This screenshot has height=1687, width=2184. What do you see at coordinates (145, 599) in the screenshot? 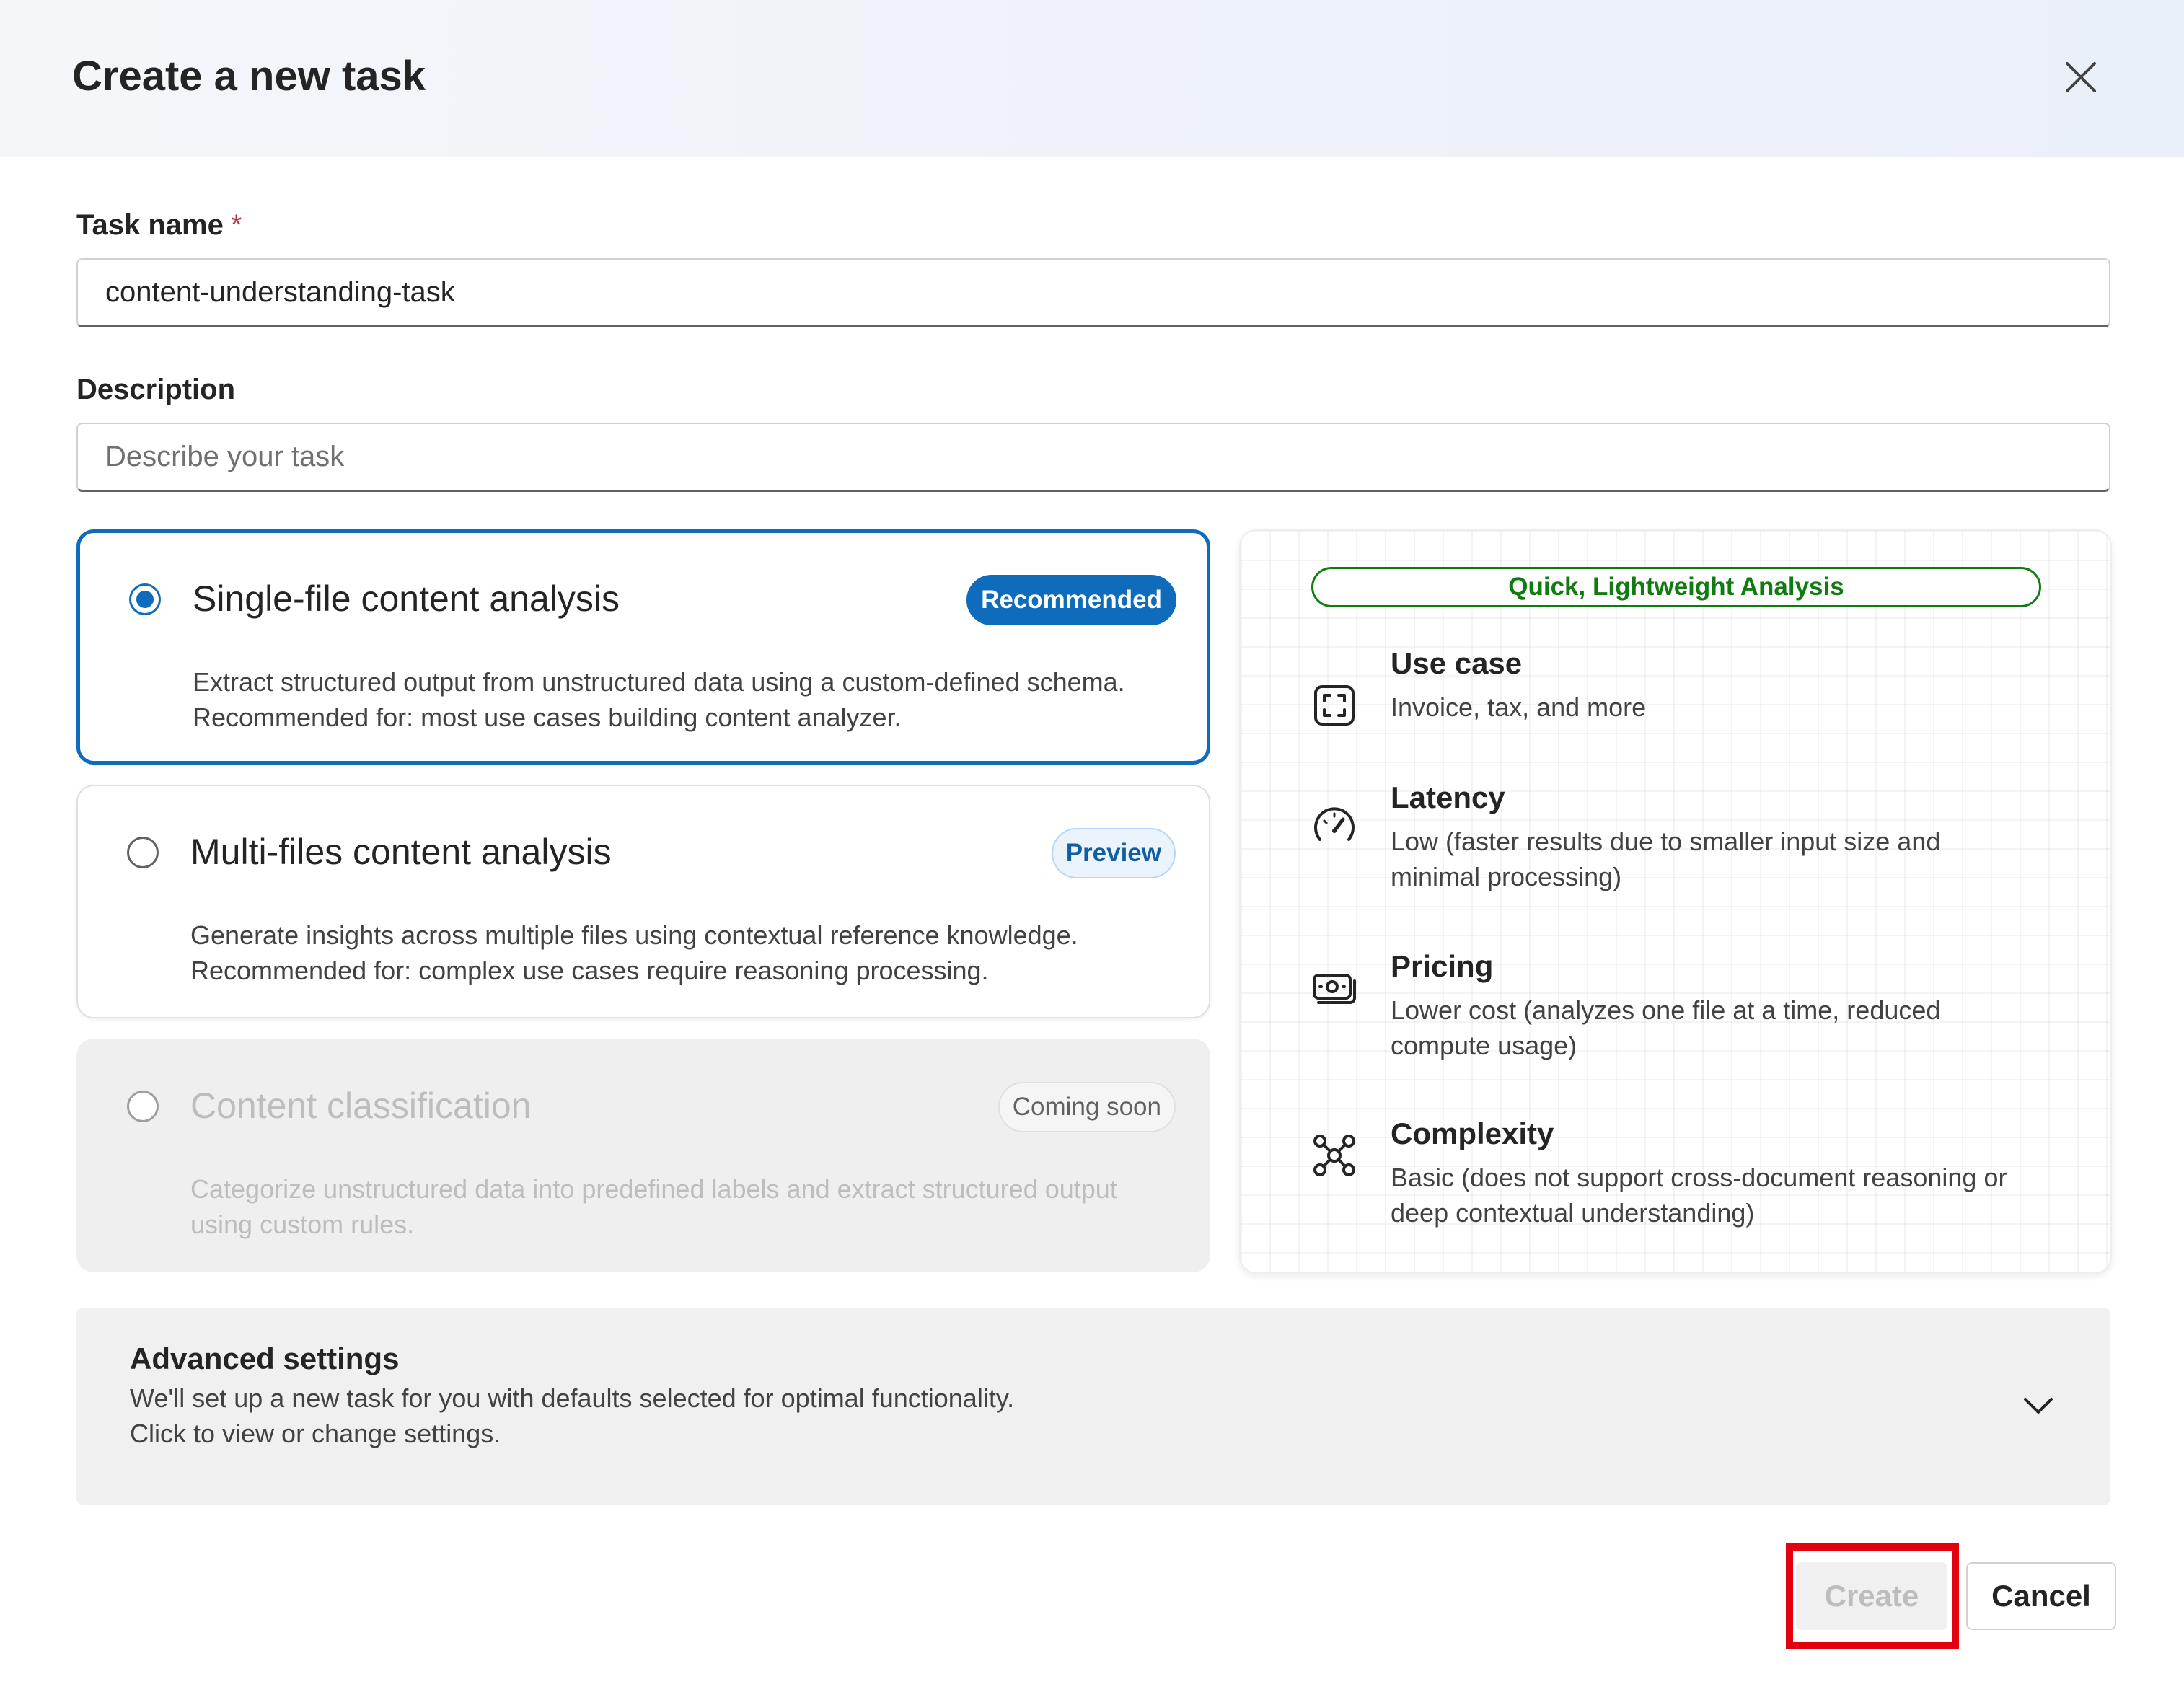
I see `radio-single-file` at bounding box center [145, 599].